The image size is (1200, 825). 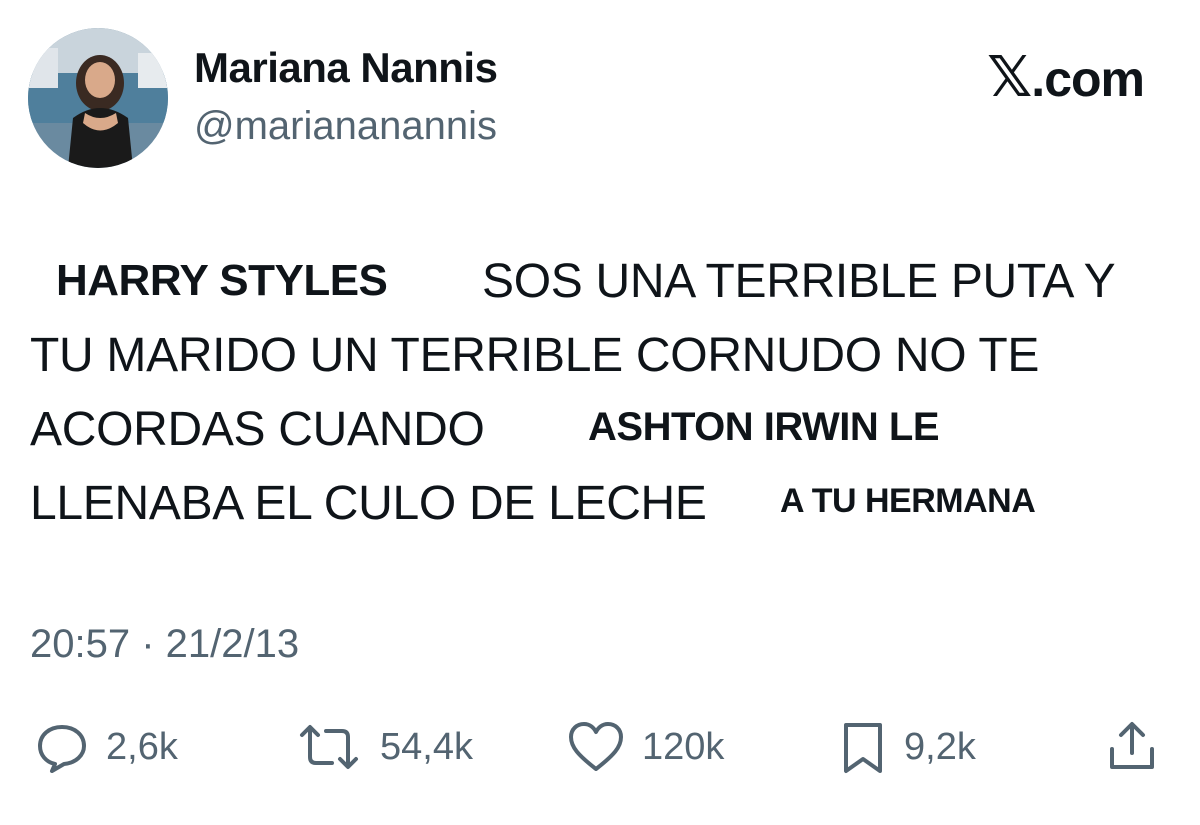 I want to click on retweet-button: 54,4k, so click(x=383, y=747).